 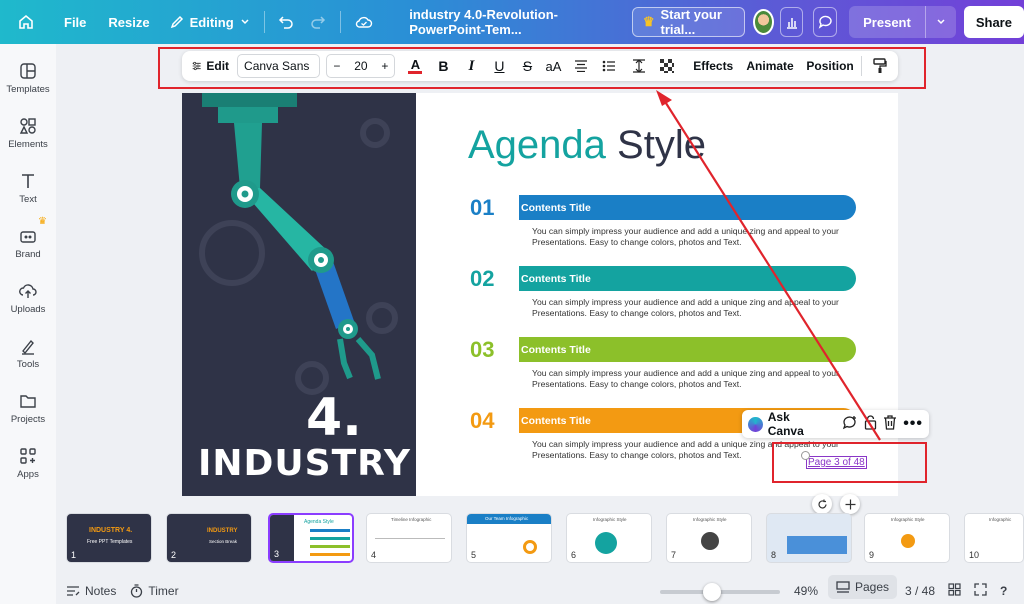 I want to click on move-handle, so click(x=850, y=504).